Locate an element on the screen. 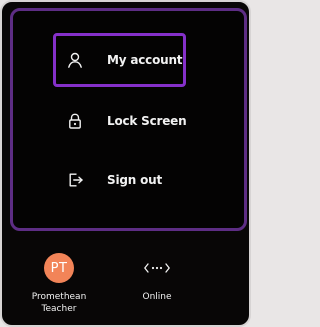  presence-button: Online is located at coordinates (157, 278).